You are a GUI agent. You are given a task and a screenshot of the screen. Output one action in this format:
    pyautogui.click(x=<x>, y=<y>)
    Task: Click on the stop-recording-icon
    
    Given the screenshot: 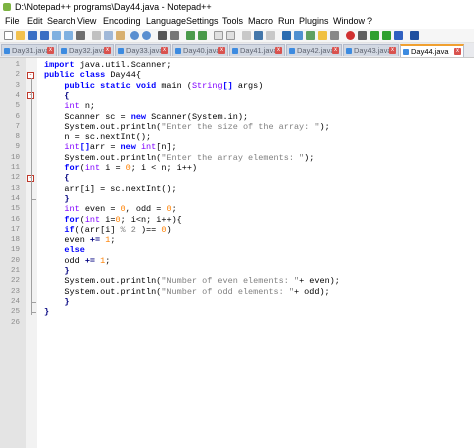 What is the action you would take?
    pyautogui.click(x=362, y=35)
    